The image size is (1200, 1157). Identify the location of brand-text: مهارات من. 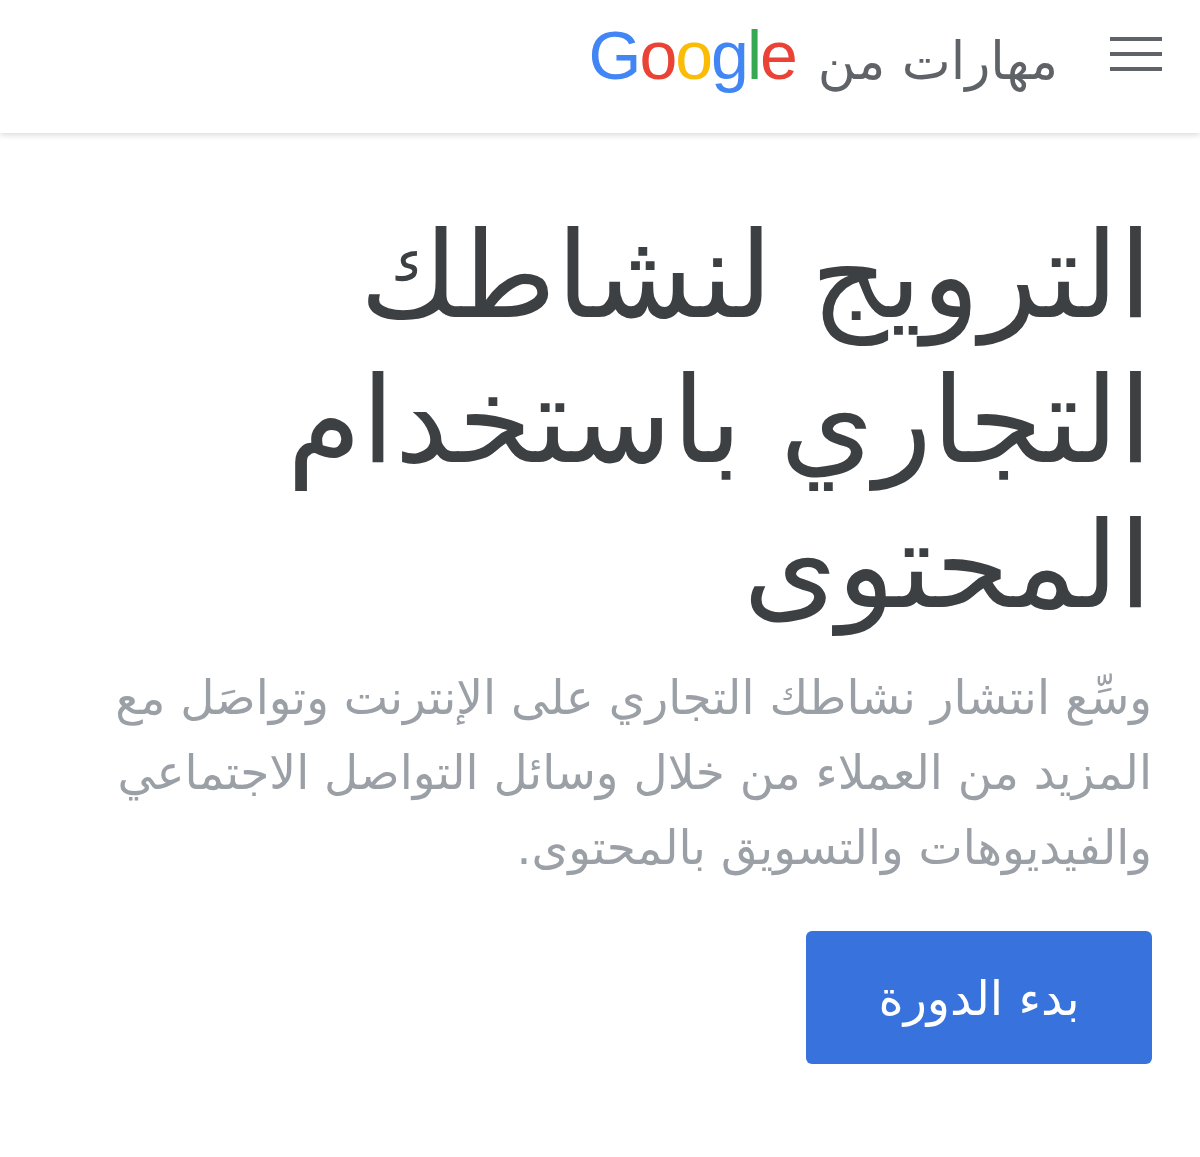
(937, 61).